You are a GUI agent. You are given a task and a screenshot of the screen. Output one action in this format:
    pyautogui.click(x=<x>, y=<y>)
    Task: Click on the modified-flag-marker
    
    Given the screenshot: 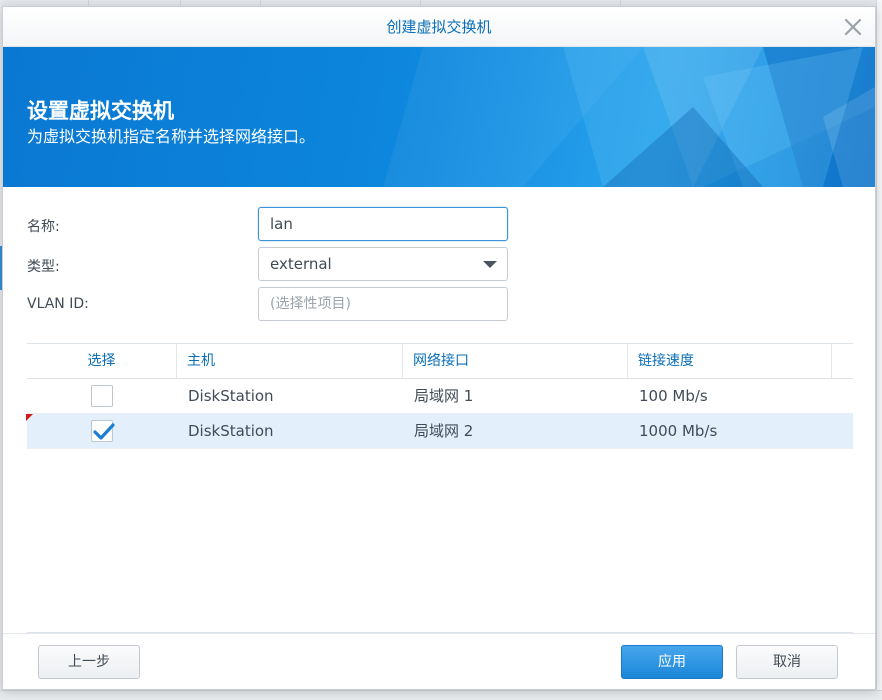 What is the action you would take?
    pyautogui.click(x=29, y=417)
    